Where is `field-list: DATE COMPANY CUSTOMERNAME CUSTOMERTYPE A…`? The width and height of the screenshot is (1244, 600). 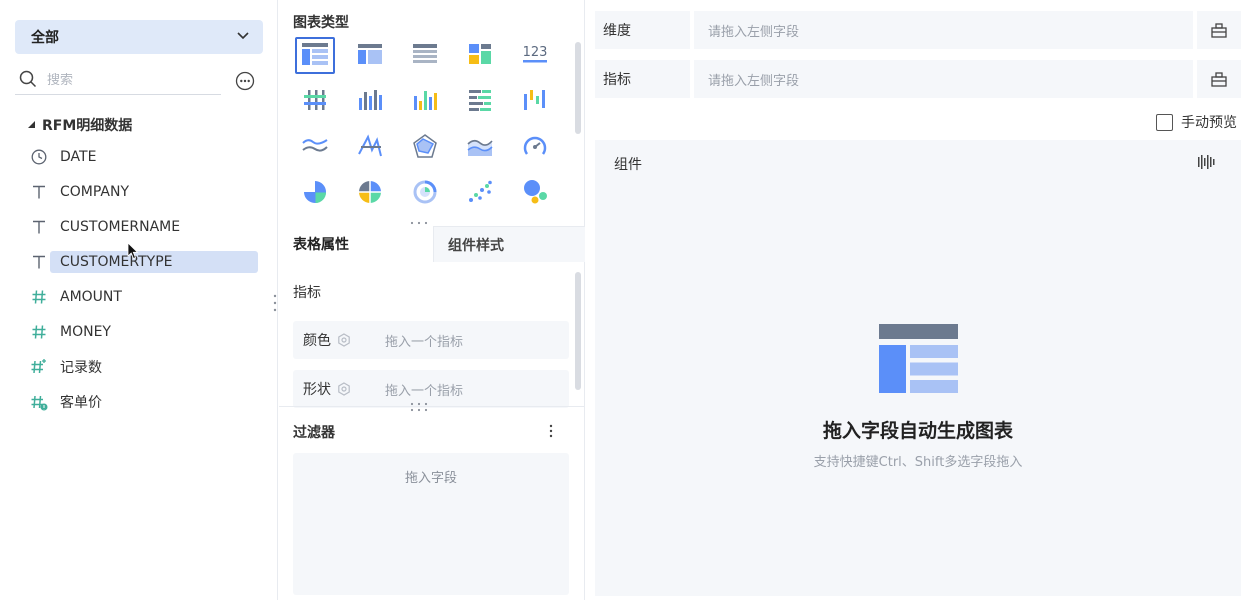
field-list: DATE COMPANY CUSTOMERNAME CUSTOMERTYPE A… is located at coordinates (145, 279).